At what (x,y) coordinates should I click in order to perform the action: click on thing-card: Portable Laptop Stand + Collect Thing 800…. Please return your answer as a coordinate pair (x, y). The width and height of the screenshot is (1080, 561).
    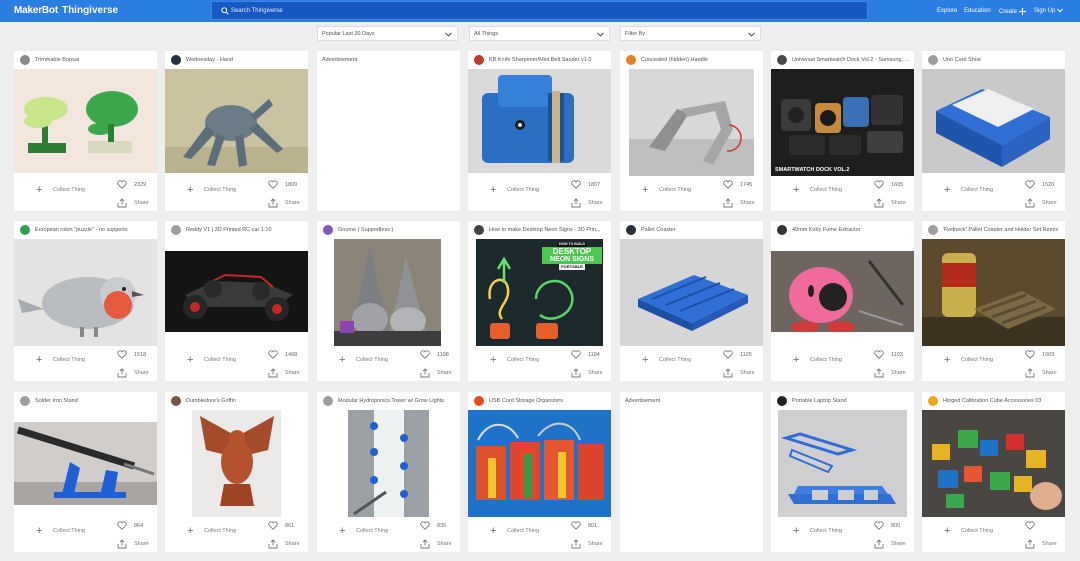
    Looking at the image, I should click on (842, 472).